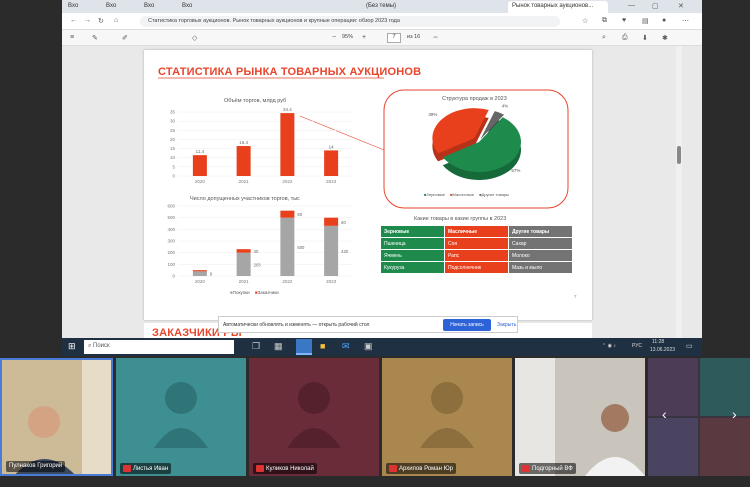 This screenshot has height=487, width=750. I want to click on table-cell: Подсолнечник, so click(476, 267).